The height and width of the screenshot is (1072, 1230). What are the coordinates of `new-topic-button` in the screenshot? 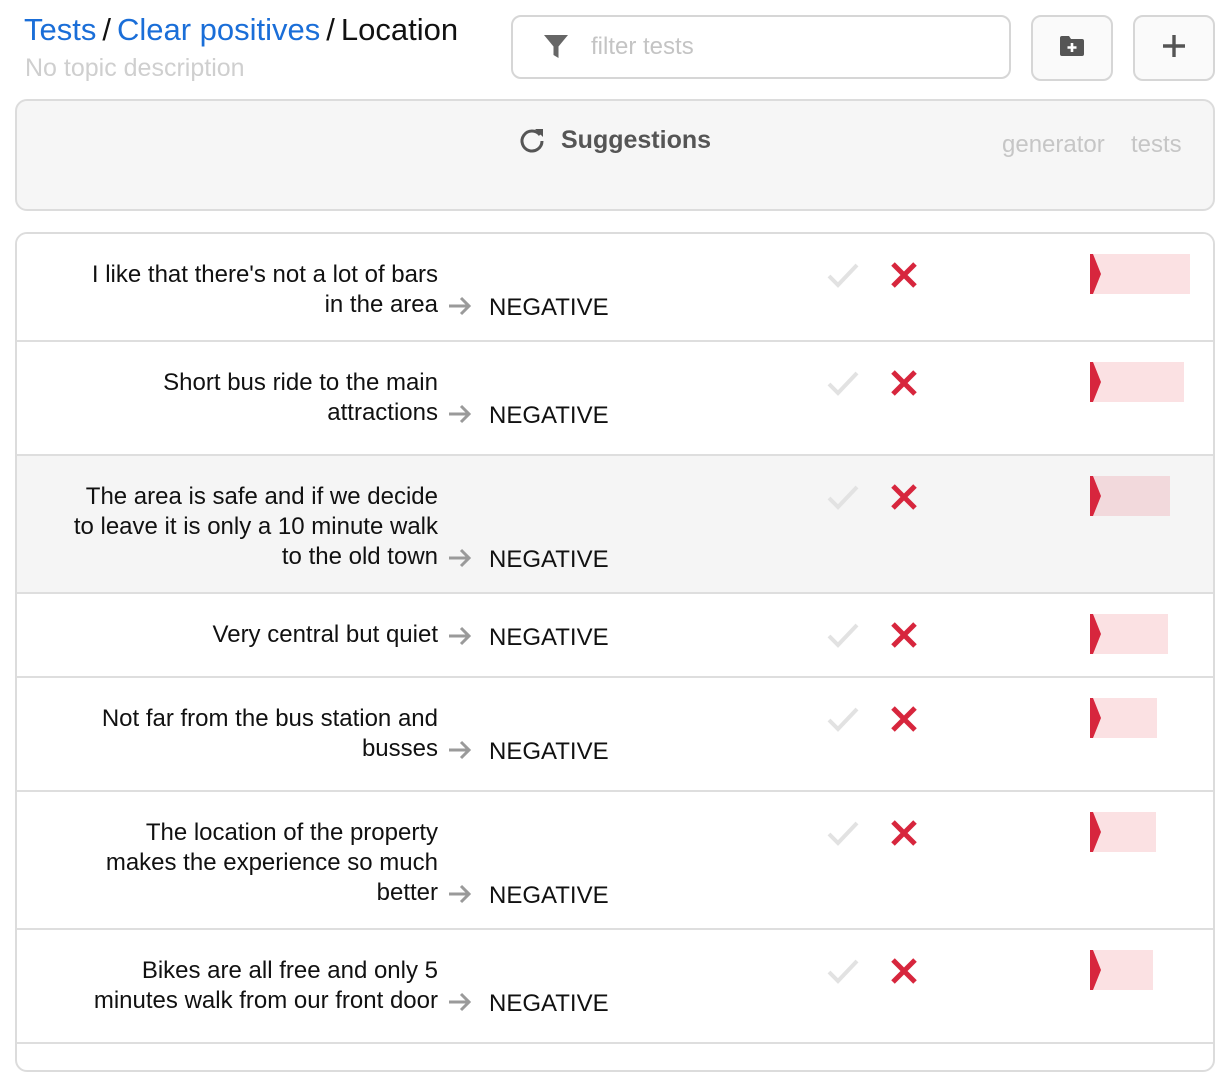 It's located at (1072, 48).